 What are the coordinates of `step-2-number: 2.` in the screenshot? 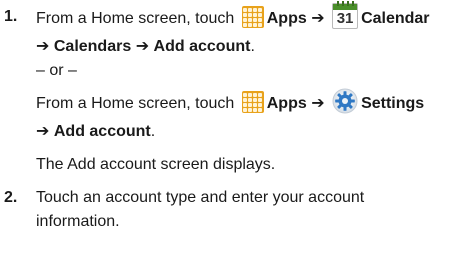 It's located at (11, 197).